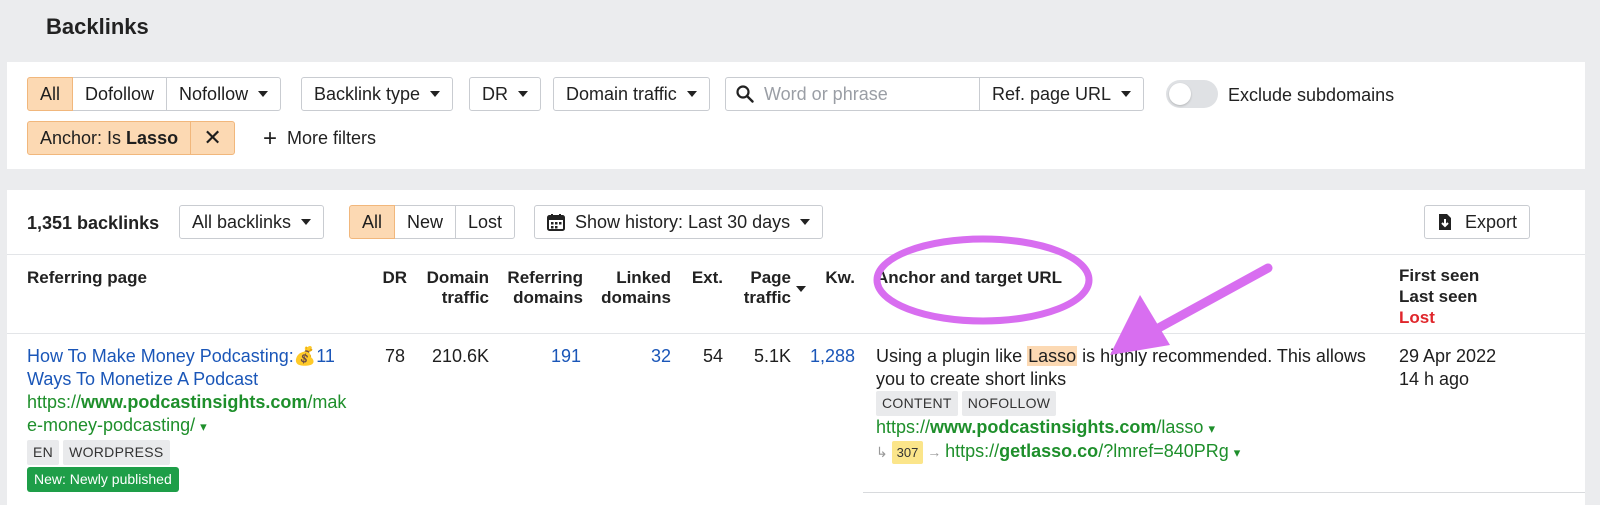 This screenshot has width=1600, height=505. I want to click on filter-all: All, so click(50, 94).